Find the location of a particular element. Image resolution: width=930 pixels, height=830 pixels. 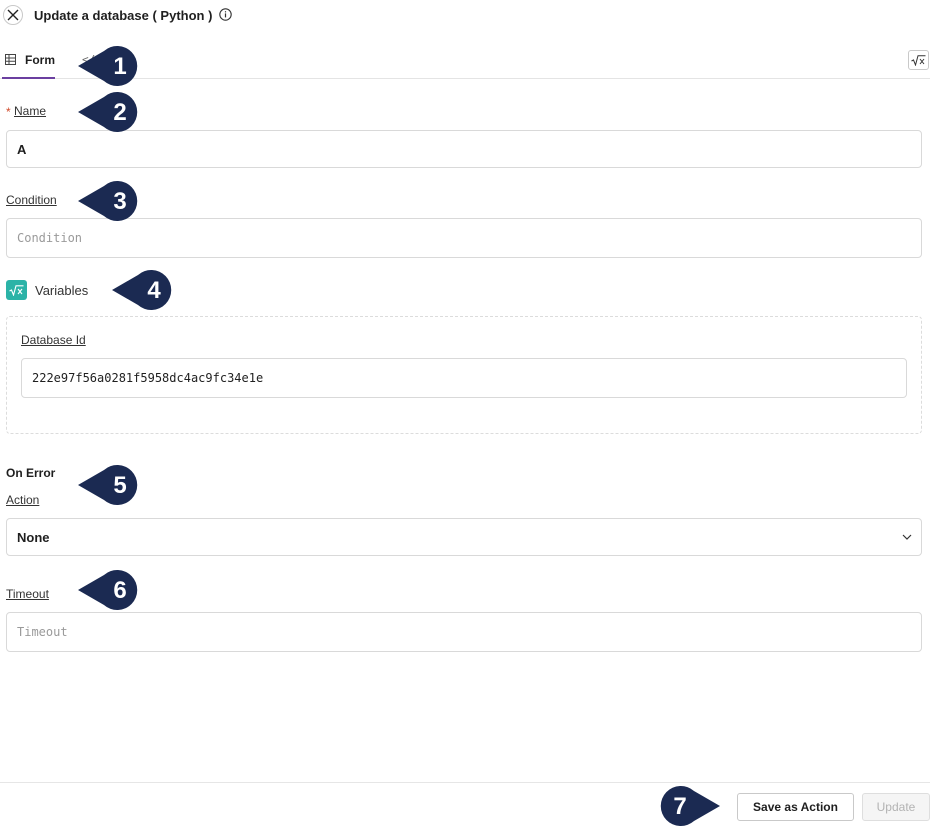

info-icon is located at coordinates (225, 14).